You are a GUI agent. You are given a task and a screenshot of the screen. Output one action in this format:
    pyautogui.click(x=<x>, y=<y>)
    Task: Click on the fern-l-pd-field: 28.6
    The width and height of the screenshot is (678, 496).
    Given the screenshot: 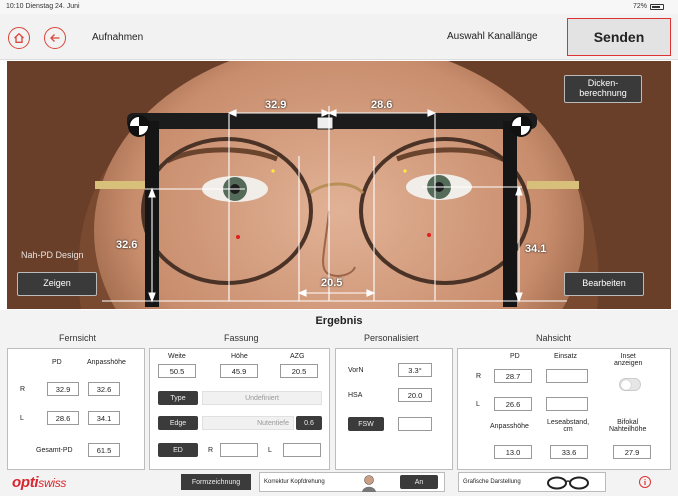 What is the action you would take?
    pyautogui.click(x=63, y=418)
    